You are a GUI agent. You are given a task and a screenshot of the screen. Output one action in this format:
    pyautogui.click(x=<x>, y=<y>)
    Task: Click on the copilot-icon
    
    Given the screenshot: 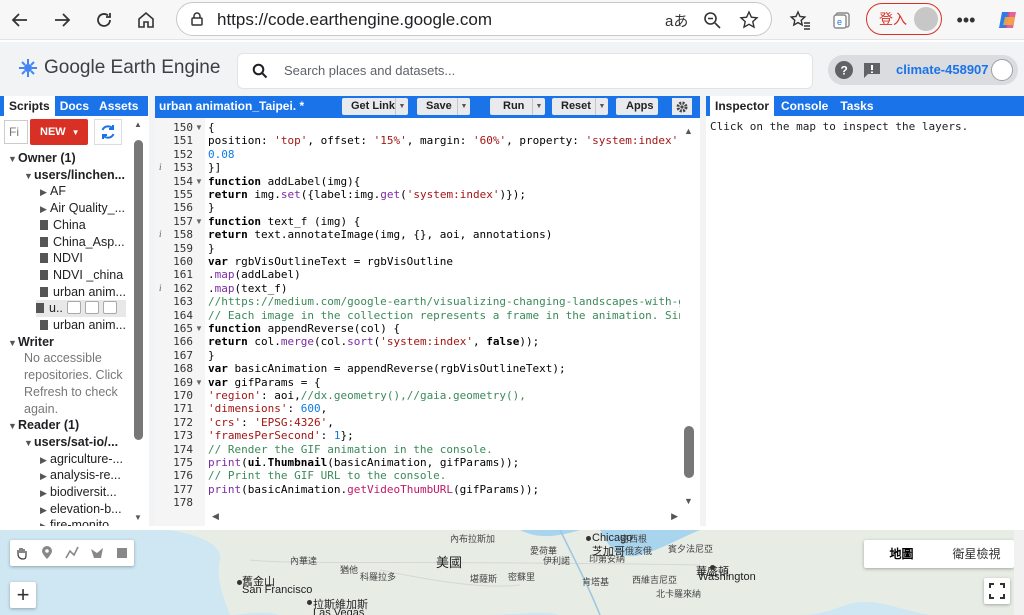 What is the action you would take?
    pyautogui.click(x=1008, y=20)
    